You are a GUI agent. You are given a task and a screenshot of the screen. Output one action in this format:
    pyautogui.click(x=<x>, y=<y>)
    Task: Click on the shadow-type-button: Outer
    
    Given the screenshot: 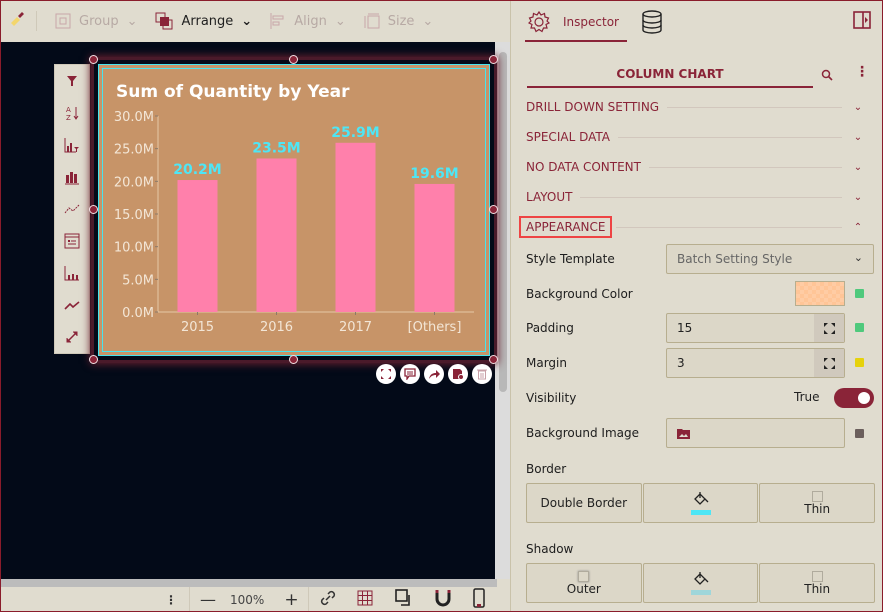 What is the action you would take?
    pyautogui.click(x=584, y=583)
    